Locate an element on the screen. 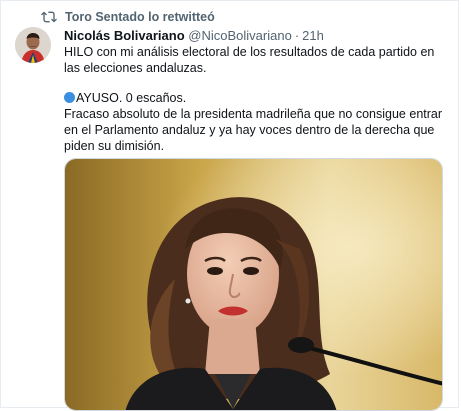  author-avatar is located at coordinates (33, 45).